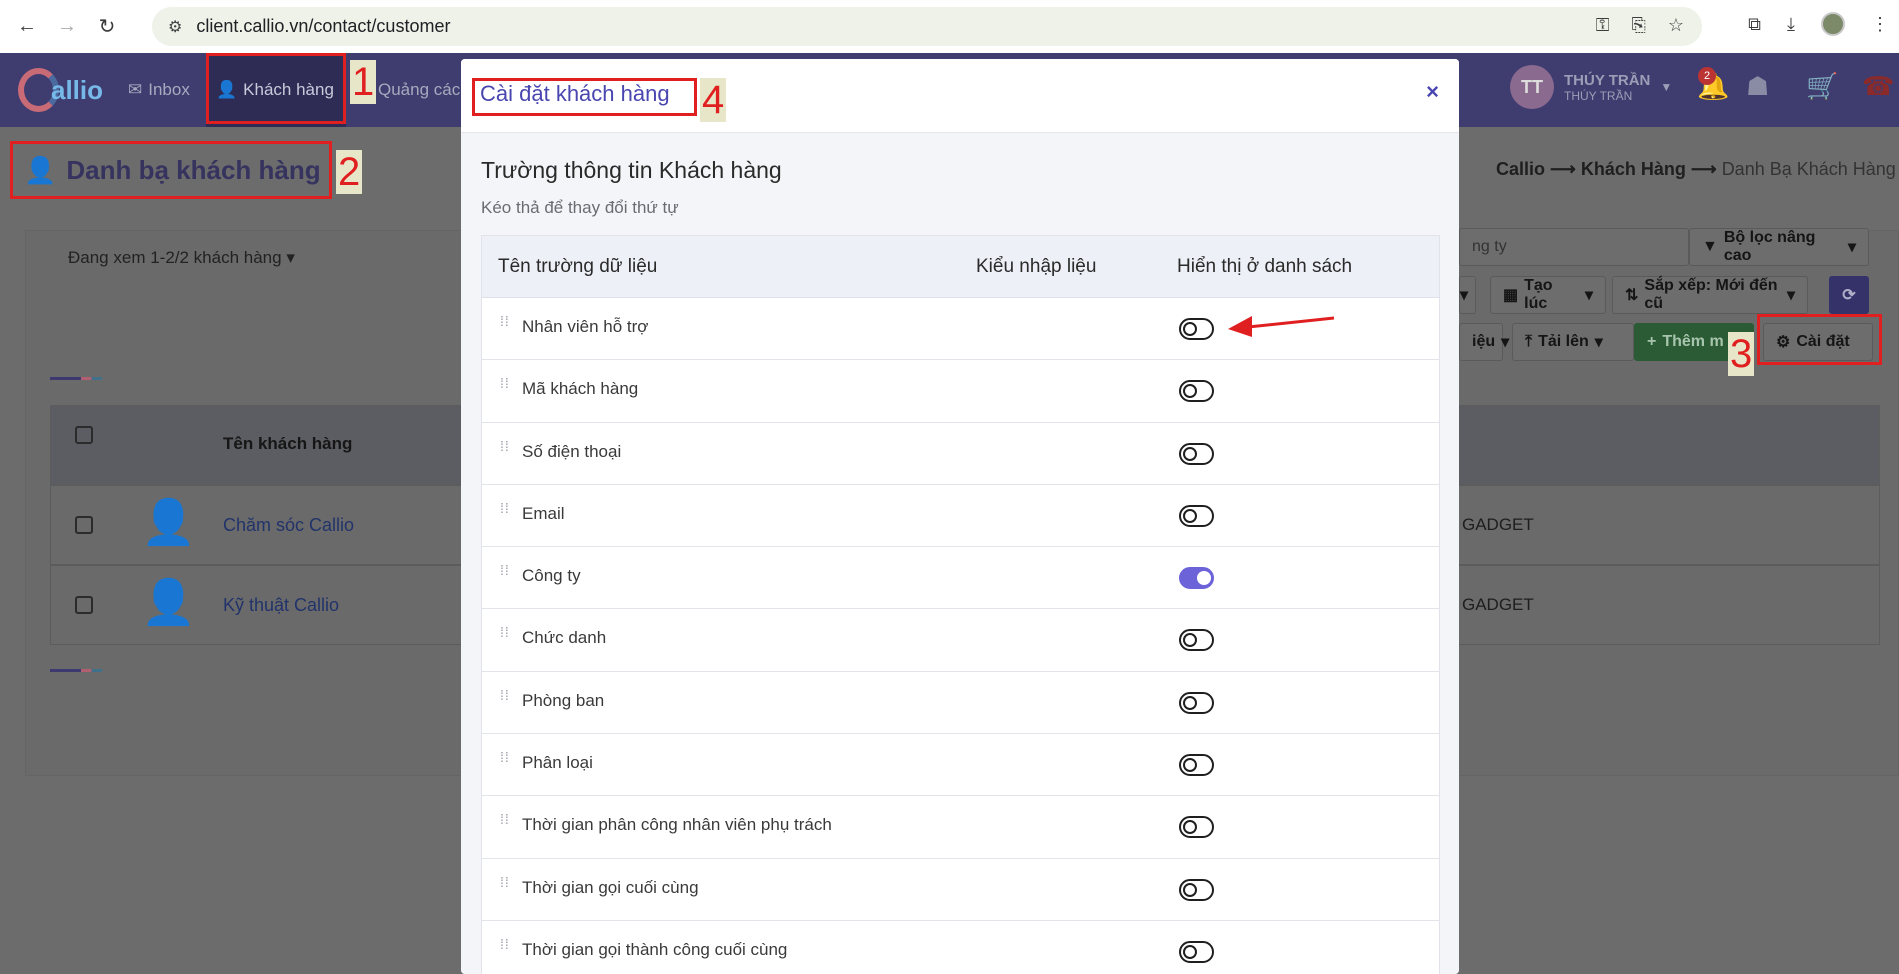  What do you see at coordinates (960, 640) in the screenshot?
I see `field-row: ⁞⁞ Chức danh` at bounding box center [960, 640].